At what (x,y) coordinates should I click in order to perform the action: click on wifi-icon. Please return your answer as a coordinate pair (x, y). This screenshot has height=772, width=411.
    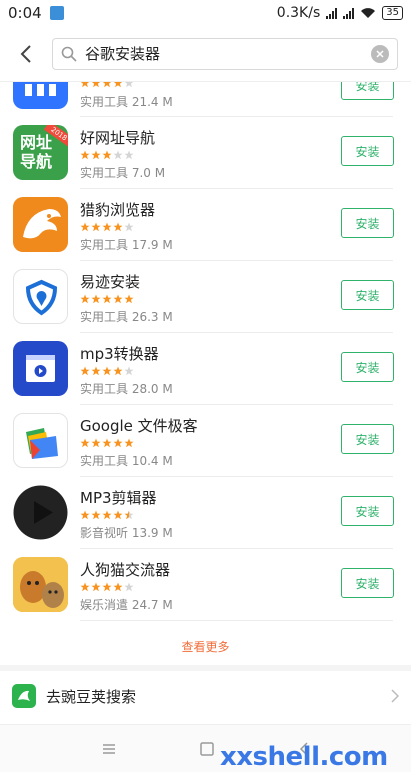
    Looking at the image, I should click on (368, 13).